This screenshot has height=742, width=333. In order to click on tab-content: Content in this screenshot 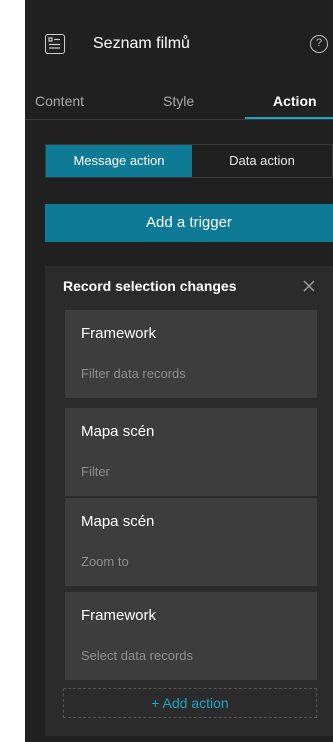, I will do `click(59, 101)`.